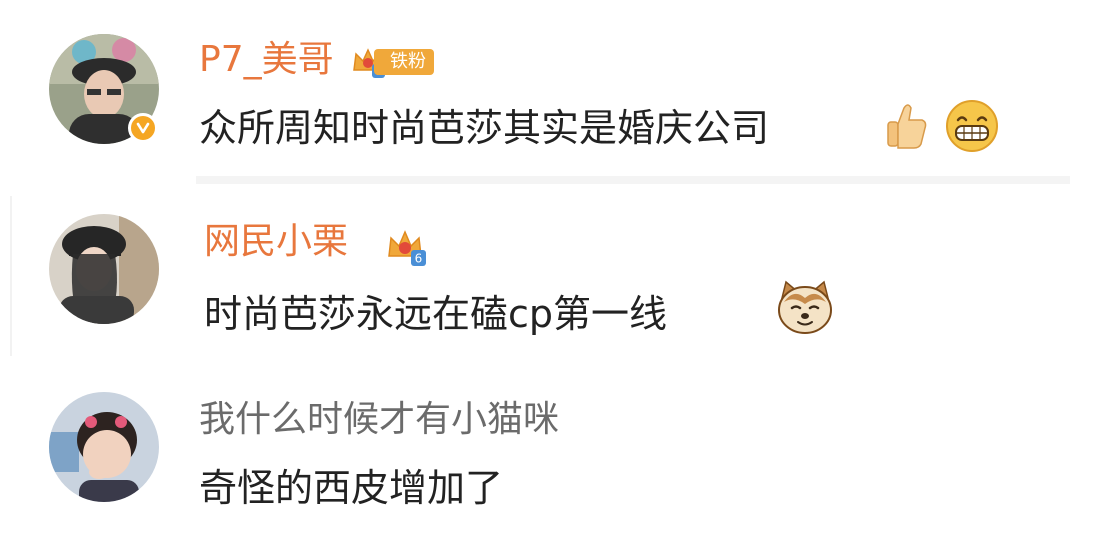 The width and height of the screenshot is (1117, 543). What do you see at coordinates (379, 420) in the screenshot?
I see `username: 我什么时候才有小猫咪` at bounding box center [379, 420].